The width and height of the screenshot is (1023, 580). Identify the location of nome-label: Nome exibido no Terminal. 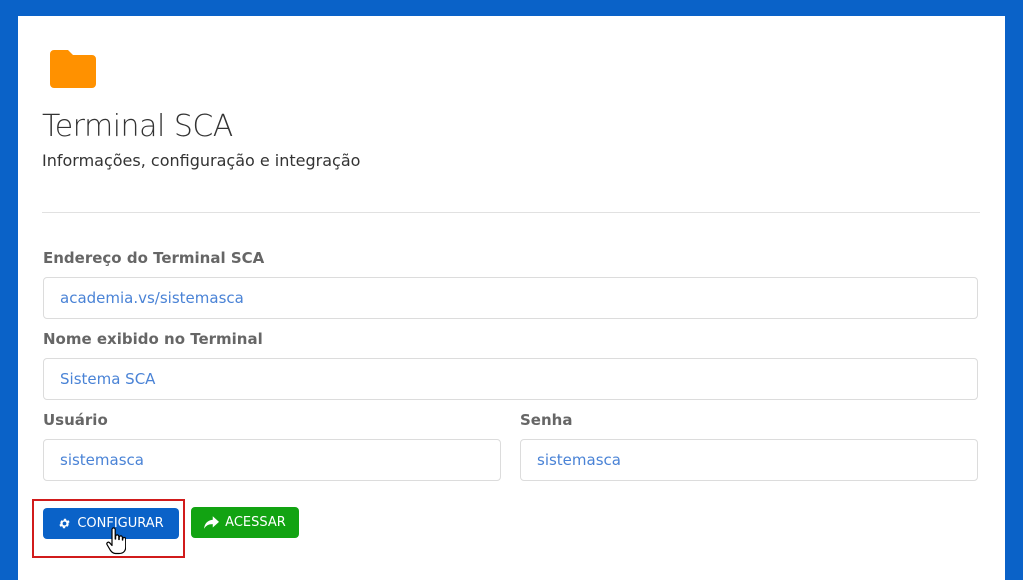
(153, 339).